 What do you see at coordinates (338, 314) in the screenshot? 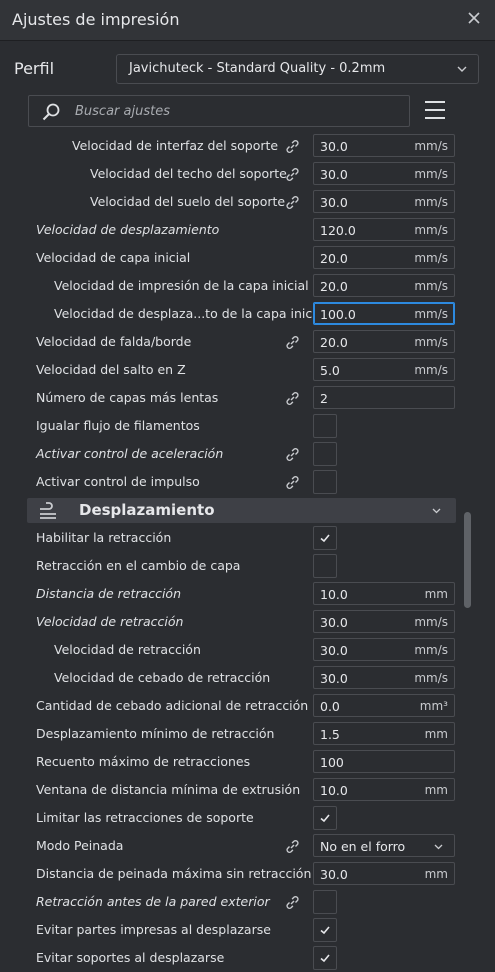
I see `setting-value: 100.0` at bounding box center [338, 314].